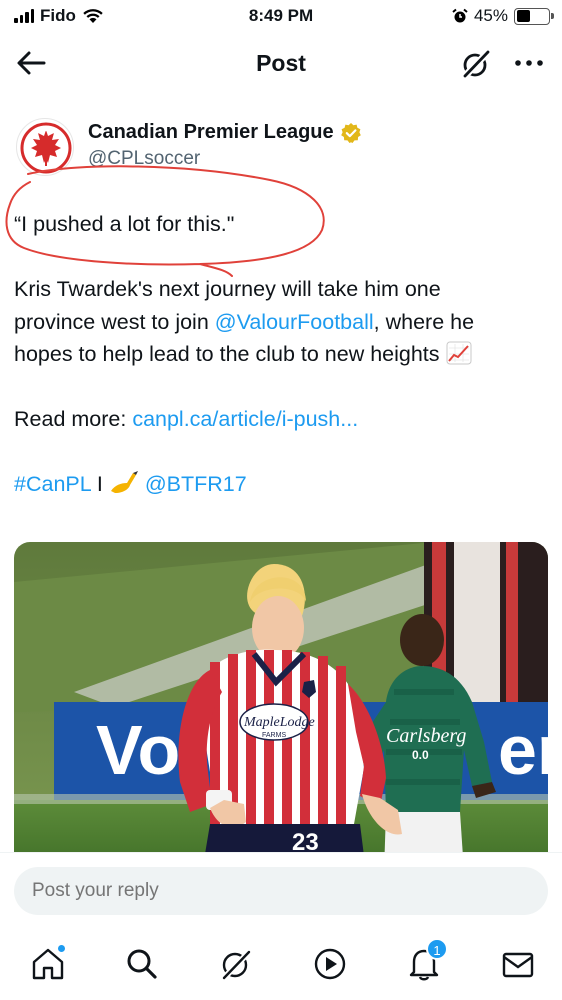 Image resolution: width=562 pixels, height=1000 pixels. Describe the element at coordinates (281, 966) in the screenshot. I see `bottom-tab-bar: 1` at that location.